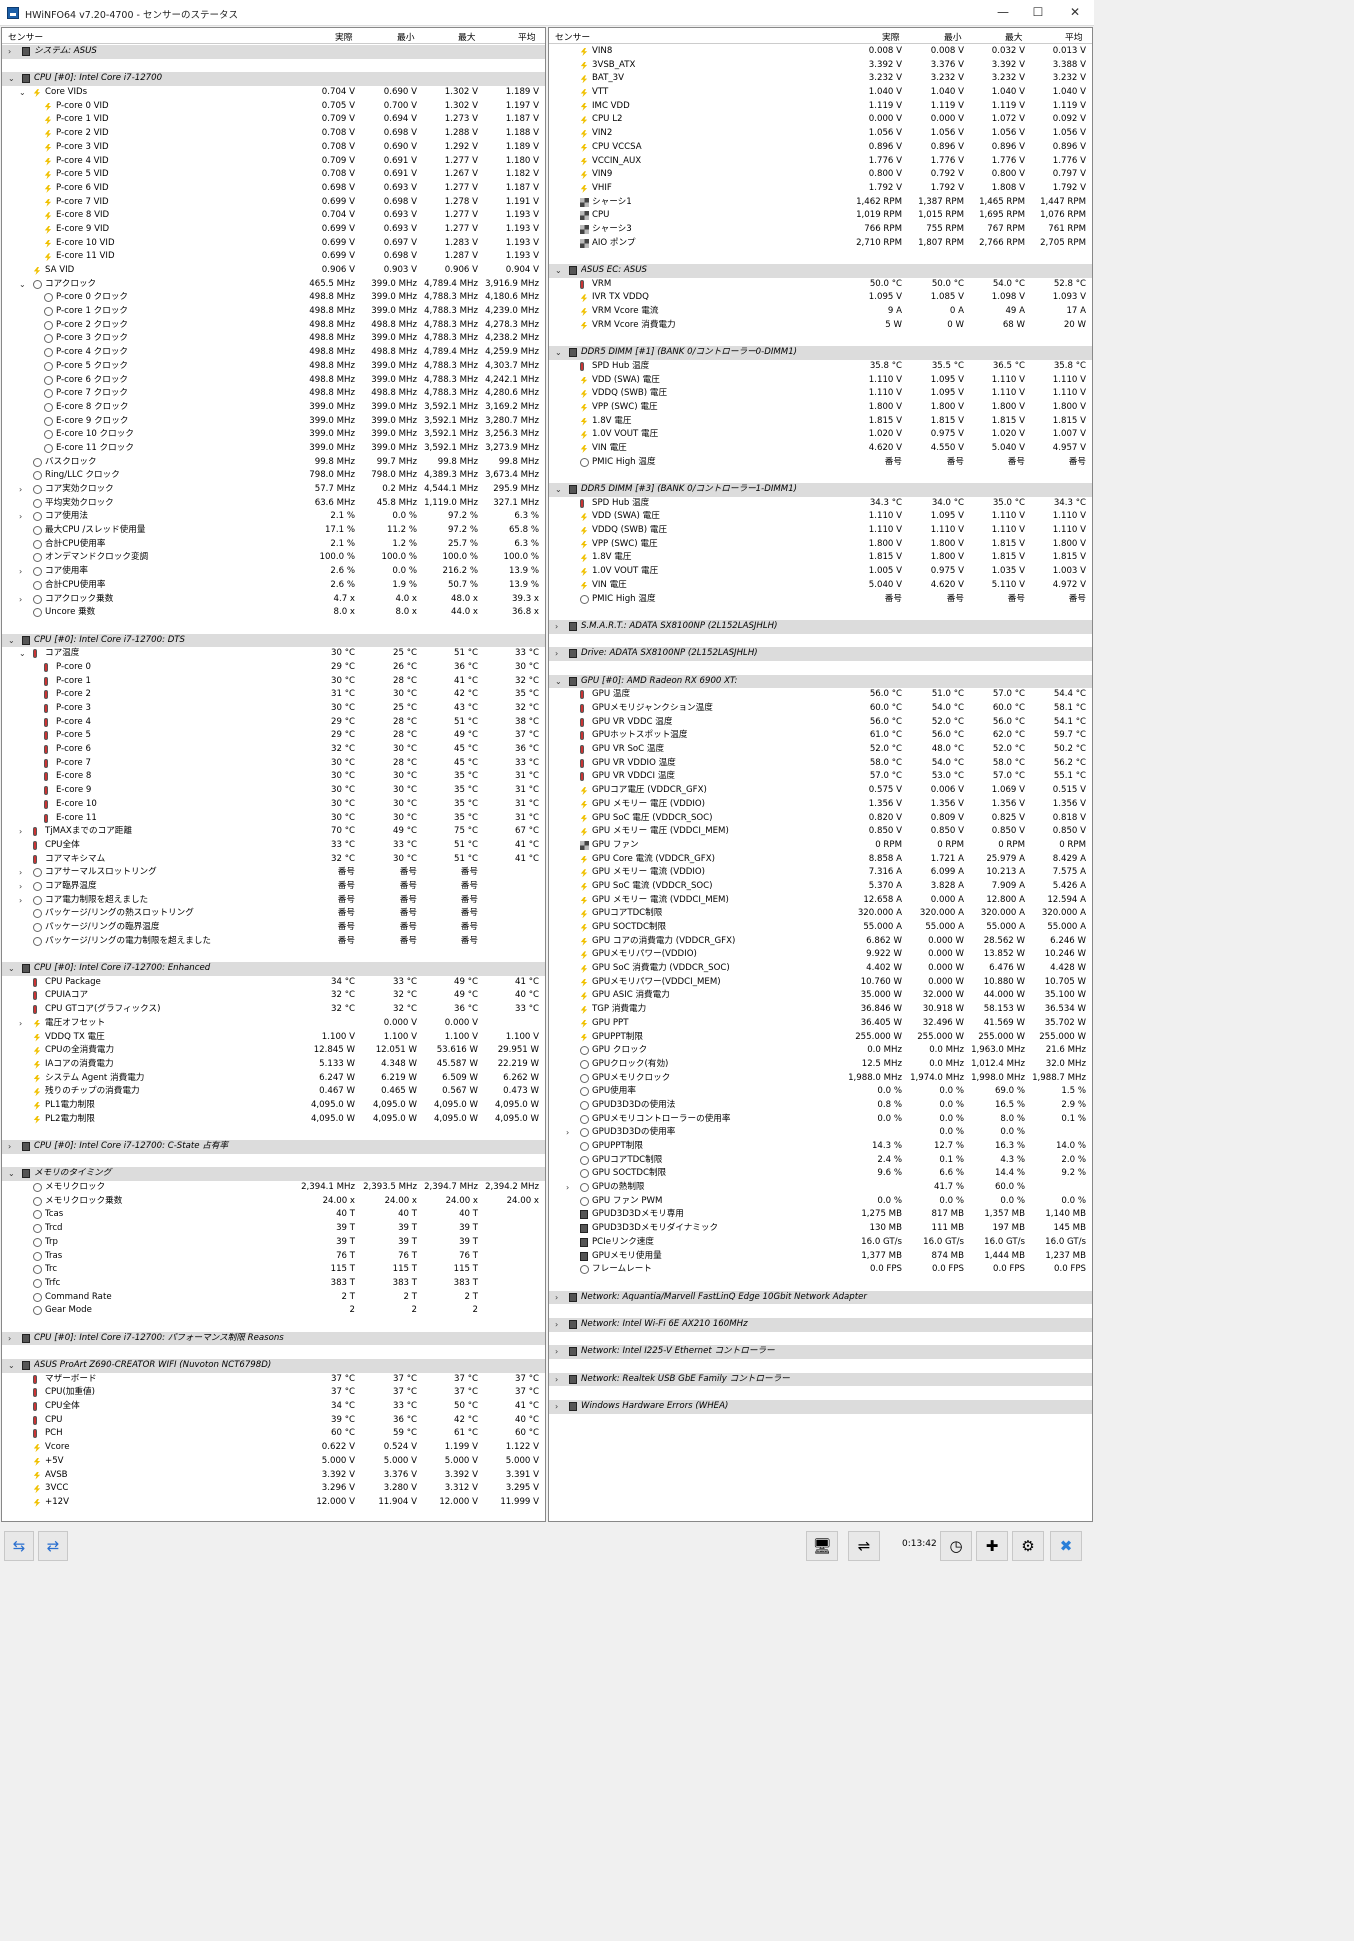 This screenshot has height=1941, width=1354. I want to click on sensor-group: › Network: Intel I225-V Ethernet コントローラー, so click(820, 1352).